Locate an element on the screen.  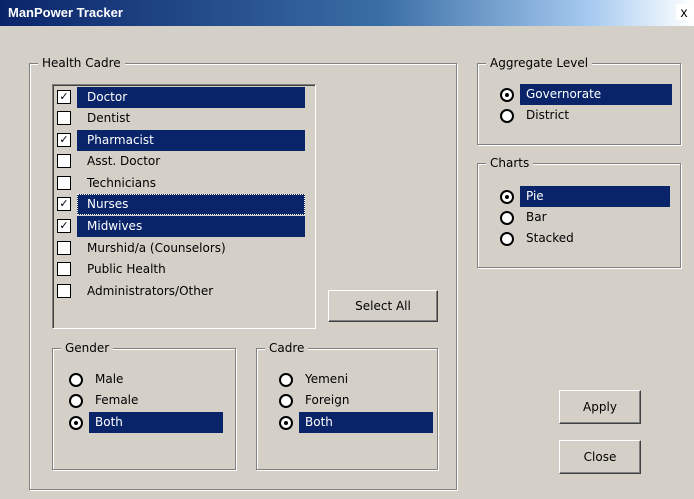
list-item-label: Asst. Doctor is located at coordinates (124, 161).